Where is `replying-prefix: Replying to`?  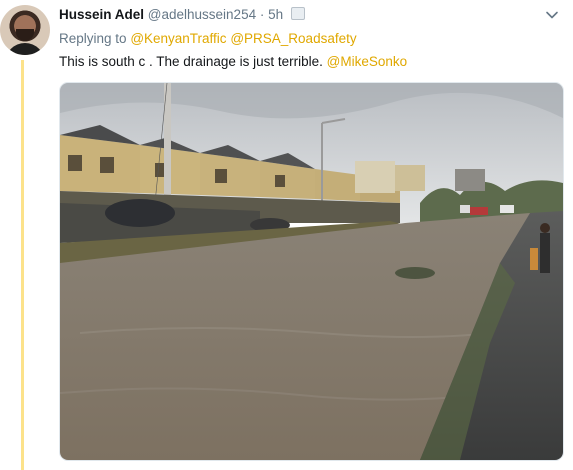
replying-prefix: Replying to is located at coordinates (93, 38).